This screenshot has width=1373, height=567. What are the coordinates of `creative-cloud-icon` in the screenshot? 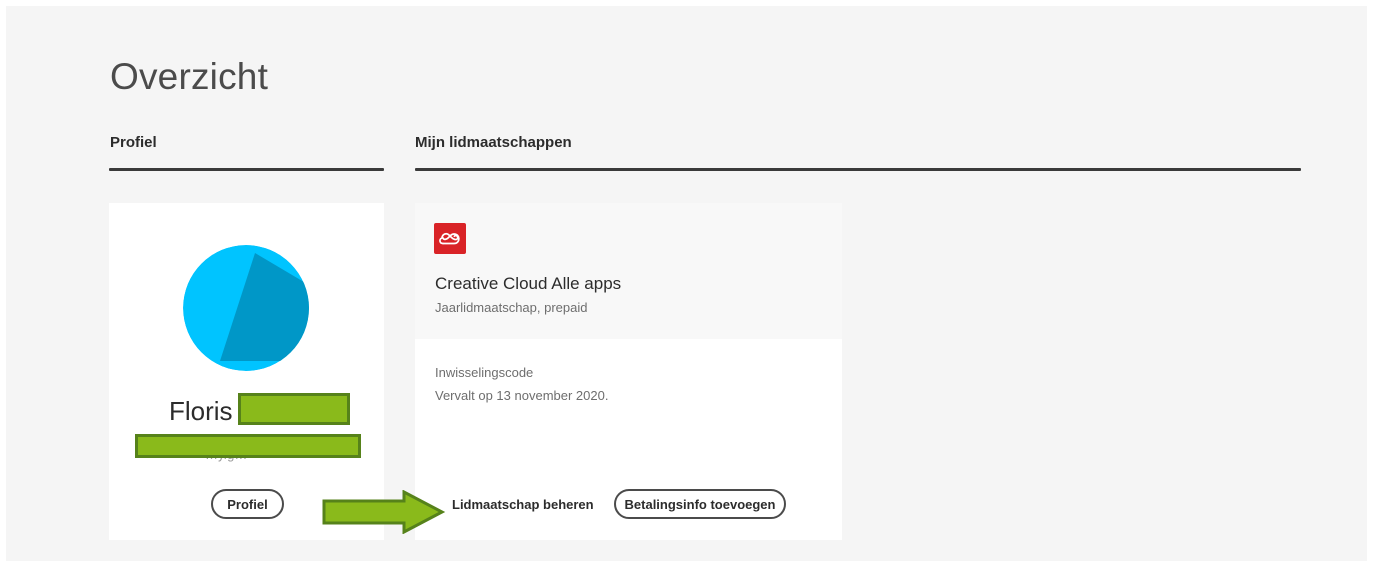 It's located at (450, 238).